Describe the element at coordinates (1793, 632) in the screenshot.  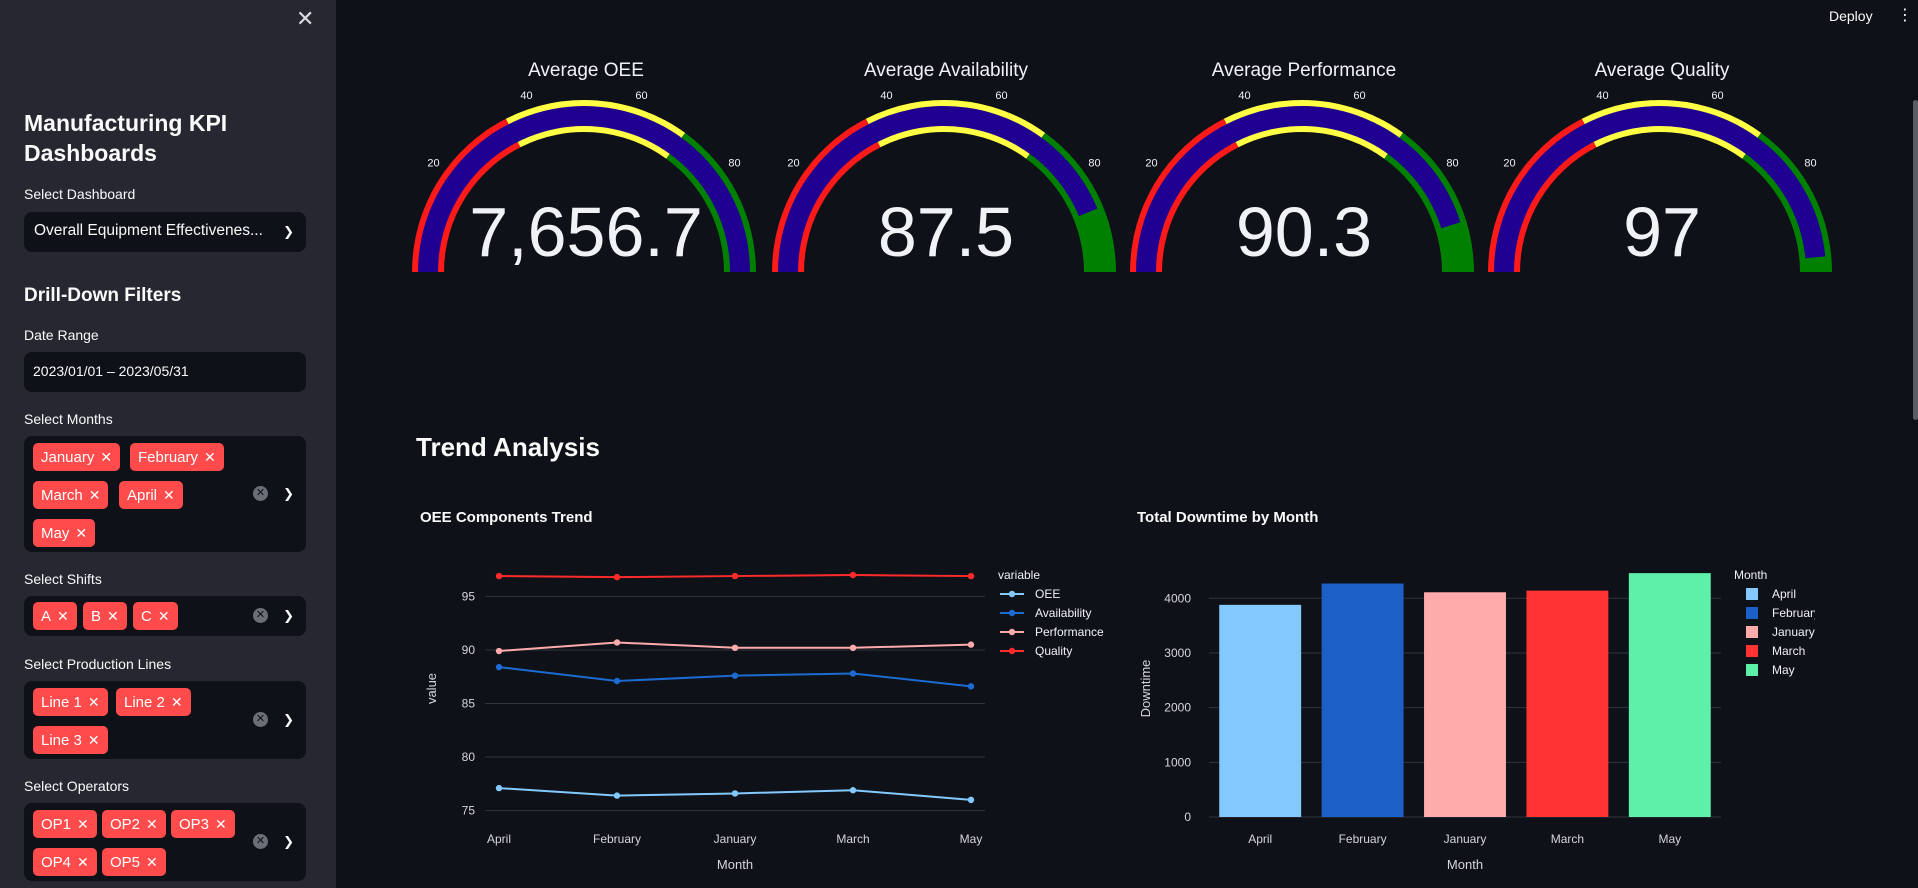
I see `legend-label: January` at that location.